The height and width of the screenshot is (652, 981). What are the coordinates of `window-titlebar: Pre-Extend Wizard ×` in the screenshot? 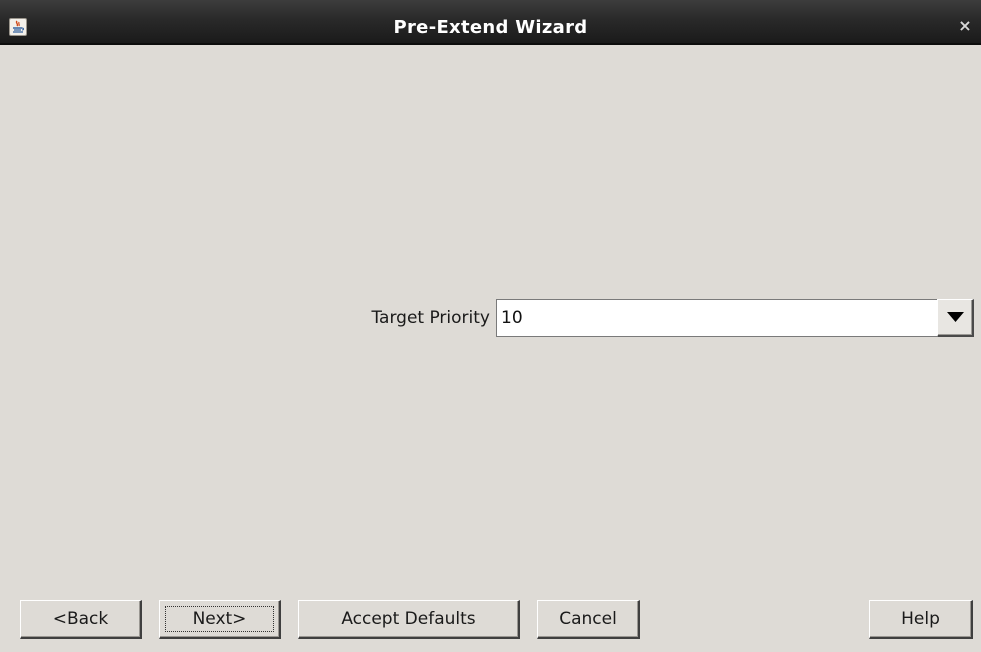 It's located at (490, 22).